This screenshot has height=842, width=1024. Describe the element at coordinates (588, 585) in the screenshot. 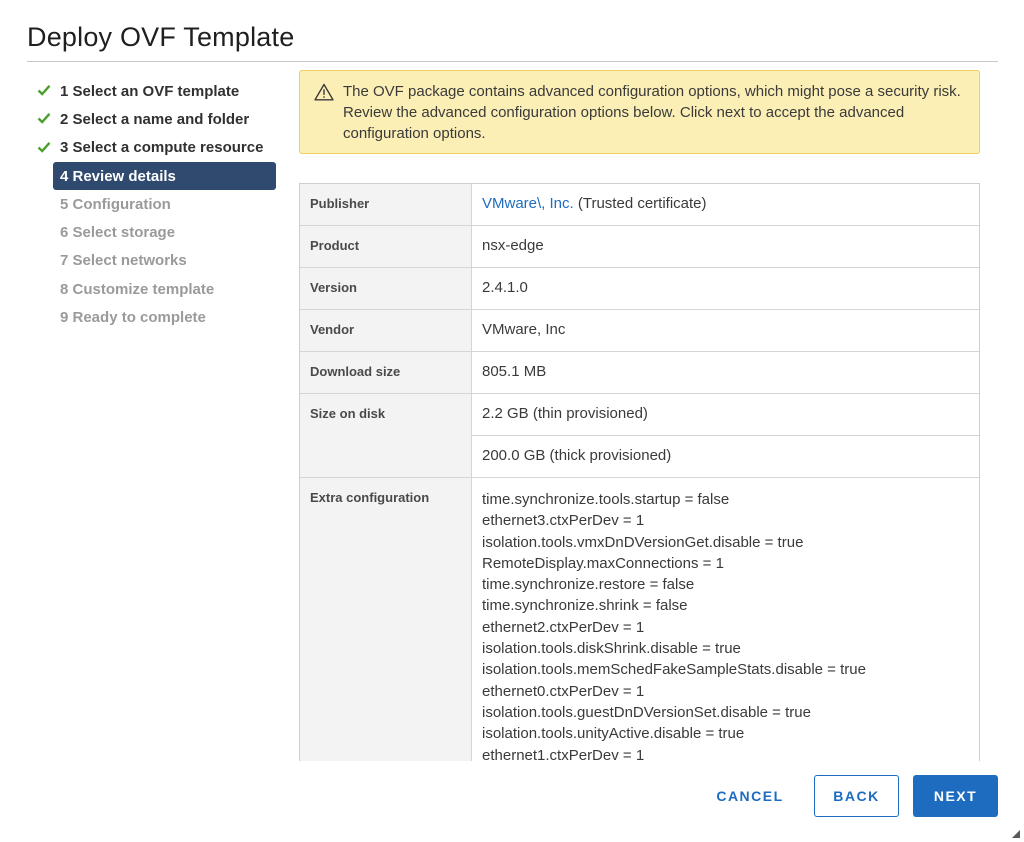

I see `config-line: time.synchronize.restore = false` at that location.